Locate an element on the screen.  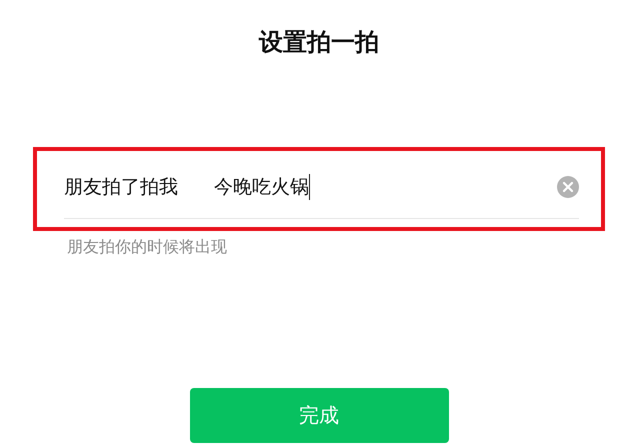
page-title: 设置拍一拍 is located at coordinates (319, 42).